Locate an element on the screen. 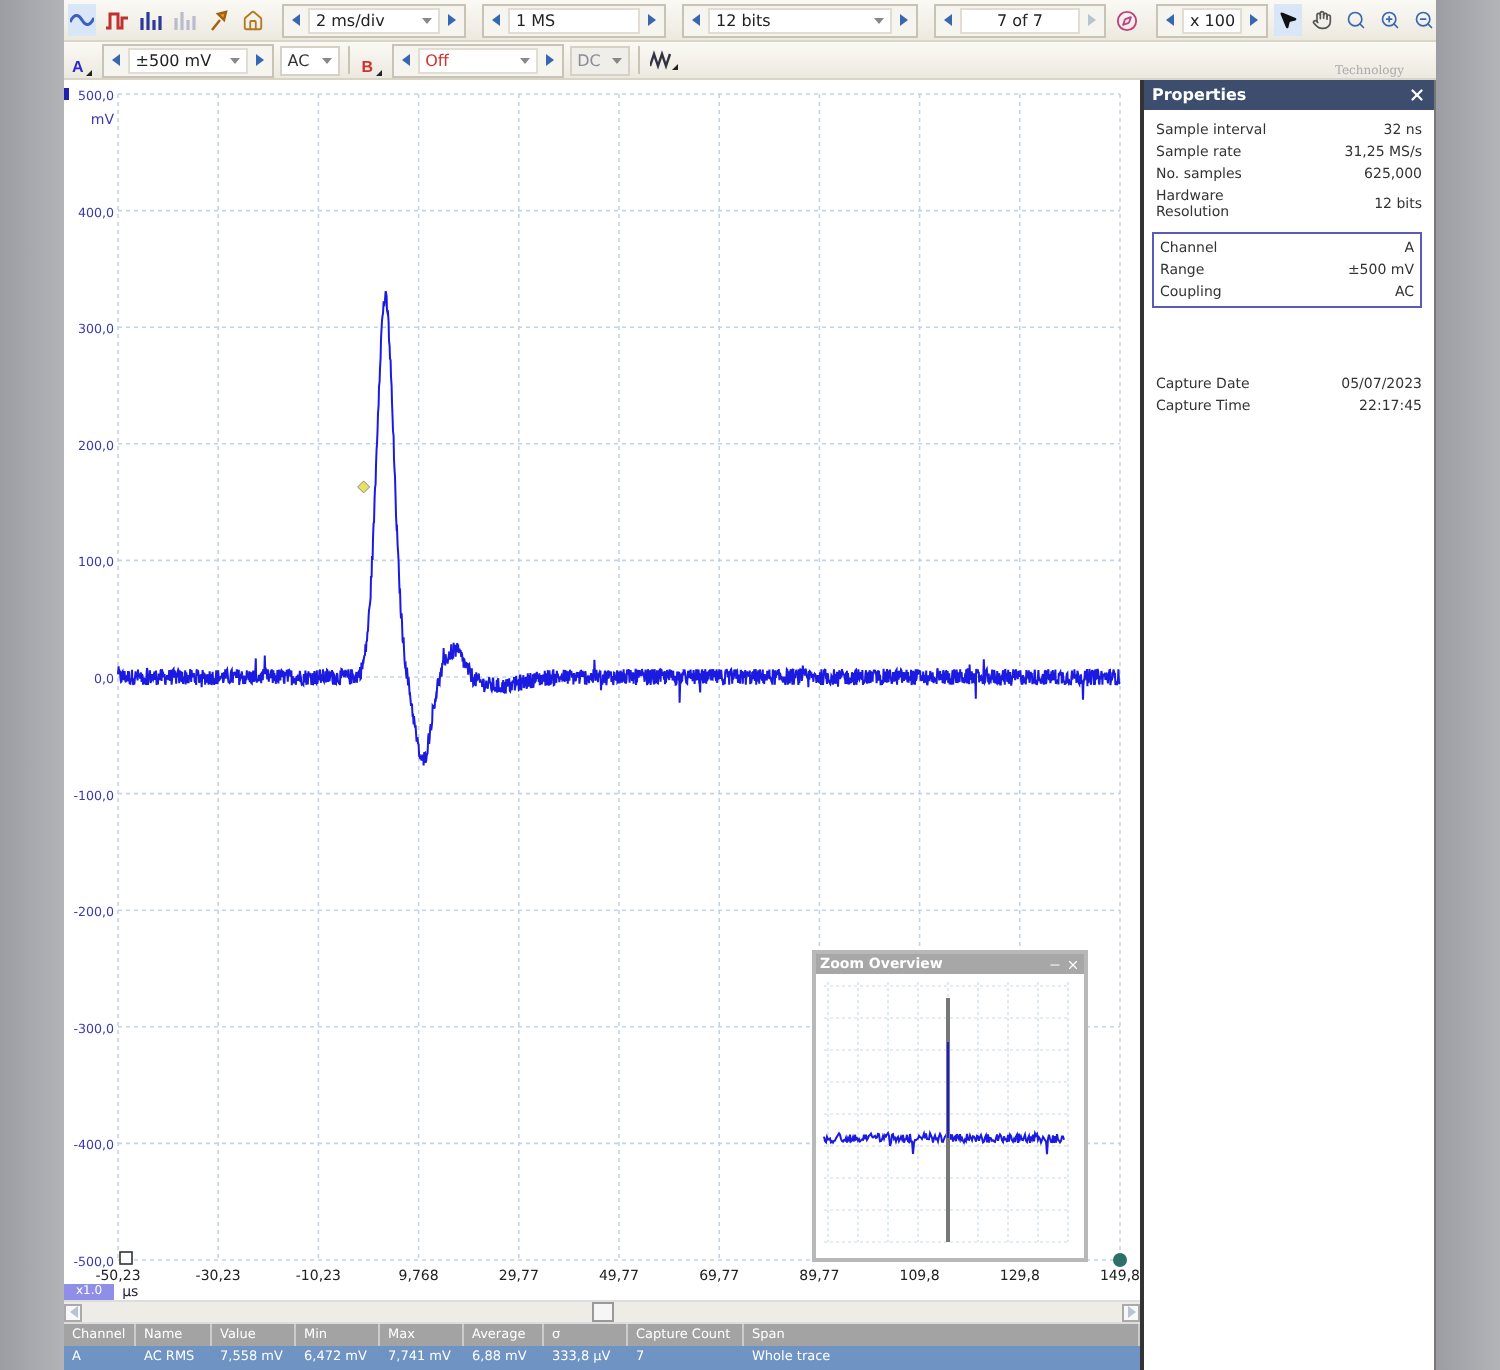  range-field: ±500 mV is located at coordinates (187, 60).